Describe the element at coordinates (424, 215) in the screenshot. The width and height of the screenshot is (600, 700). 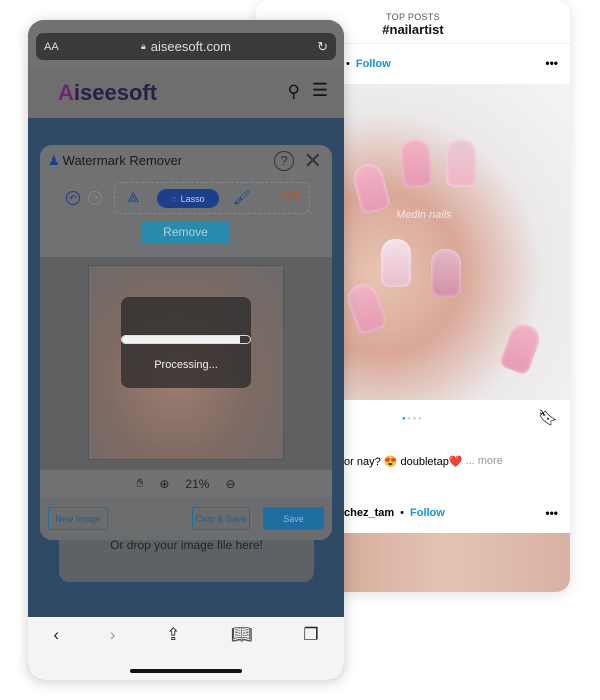
I see `photo-watermark: Medin nails` at that location.